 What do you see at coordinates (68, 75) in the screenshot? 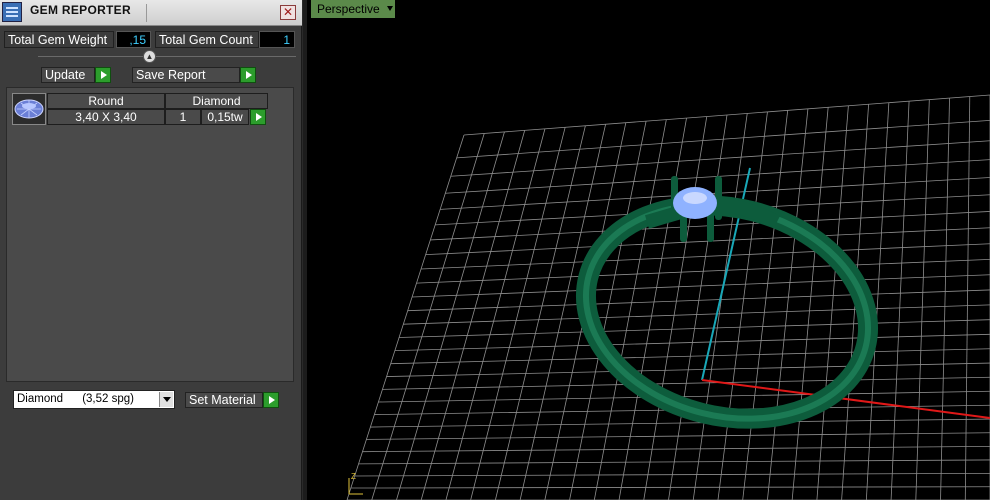
I see `update-button: Update` at bounding box center [68, 75].